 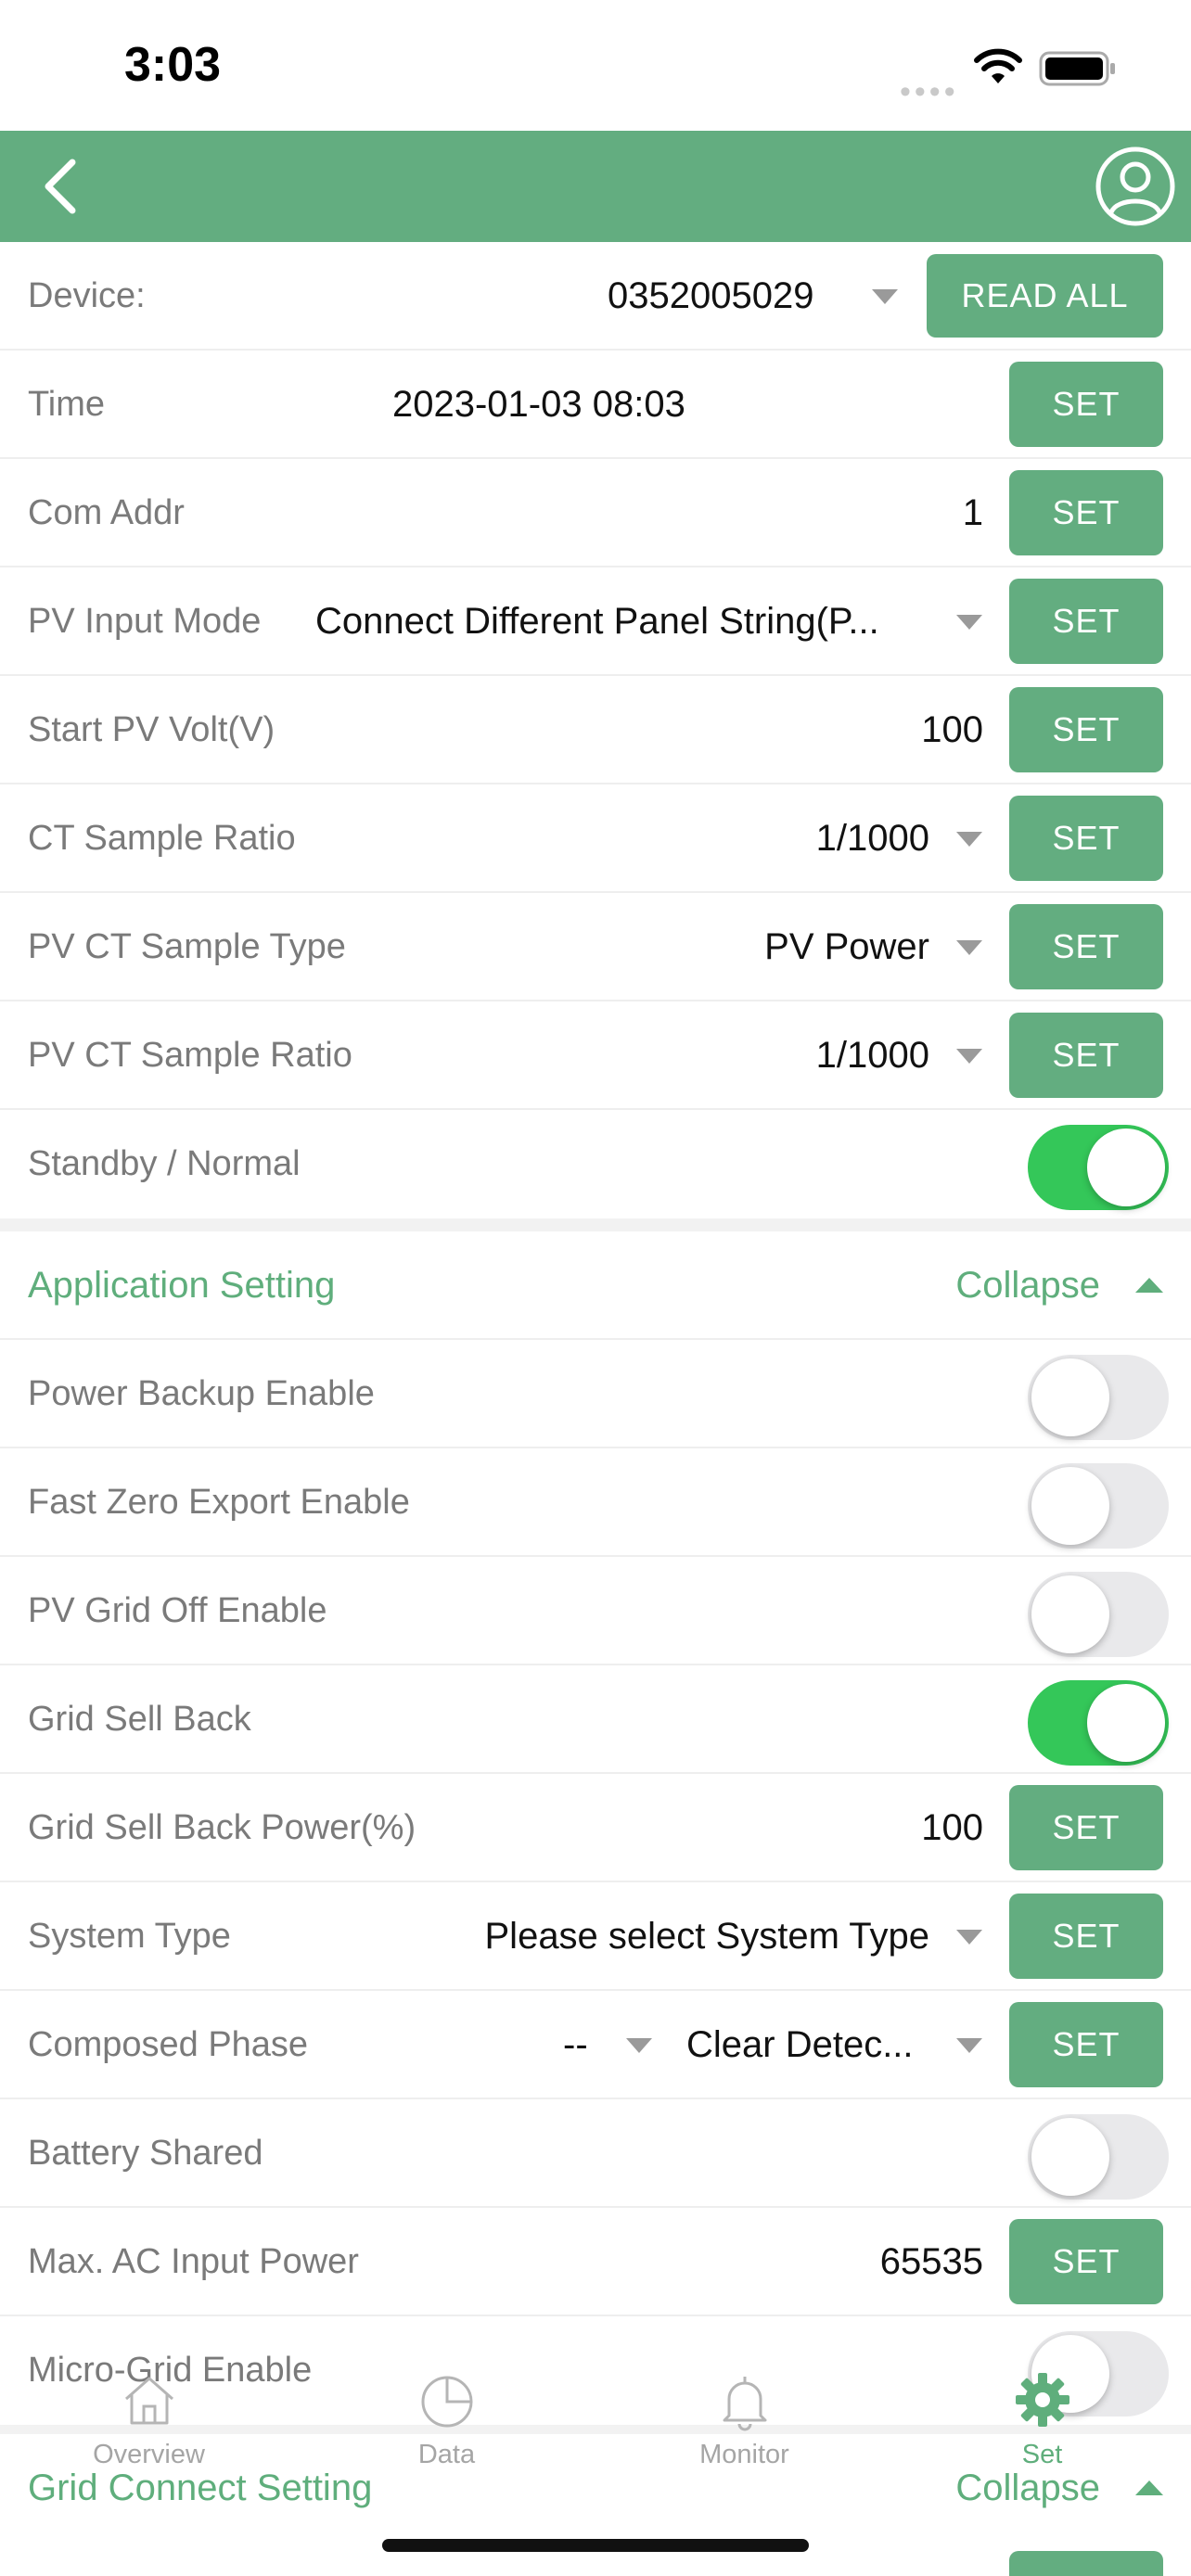 What do you see at coordinates (1045, 296) in the screenshot?
I see `read-all-button: READ ALL` at bounding box center [1045, 296].